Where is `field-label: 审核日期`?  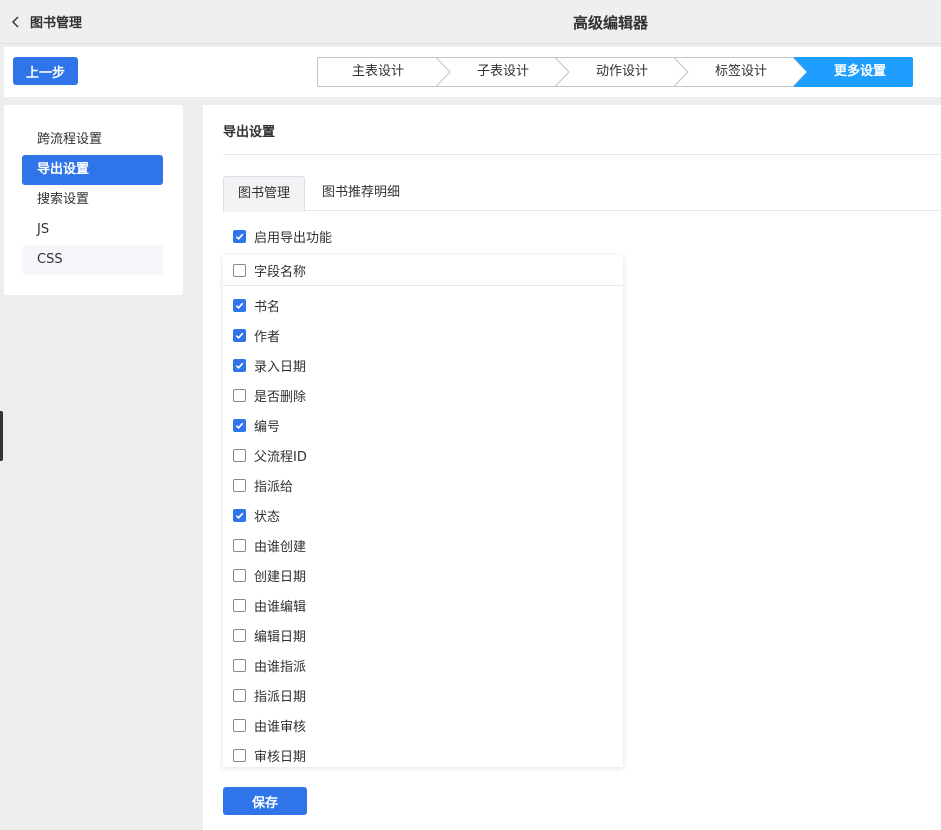
field-label: 审核日期 is located at coordinates (280, 757).